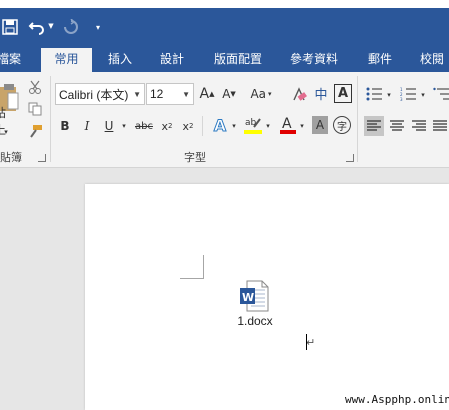 The width and height of the screenshot is (449, 410). What do you see at coordinates (35, 131) in the screenshot?
I see `format-painter-icon` at bounding box center [35, 131].